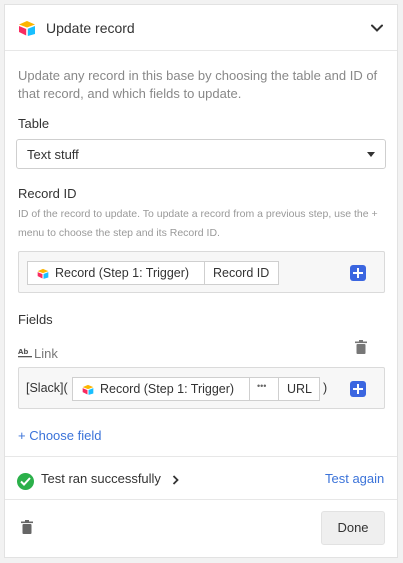  What do you see at coordinates (53, 154) in the screenshot?
I see `table-select-value: Text stuff` at bounding box center [53, 154].